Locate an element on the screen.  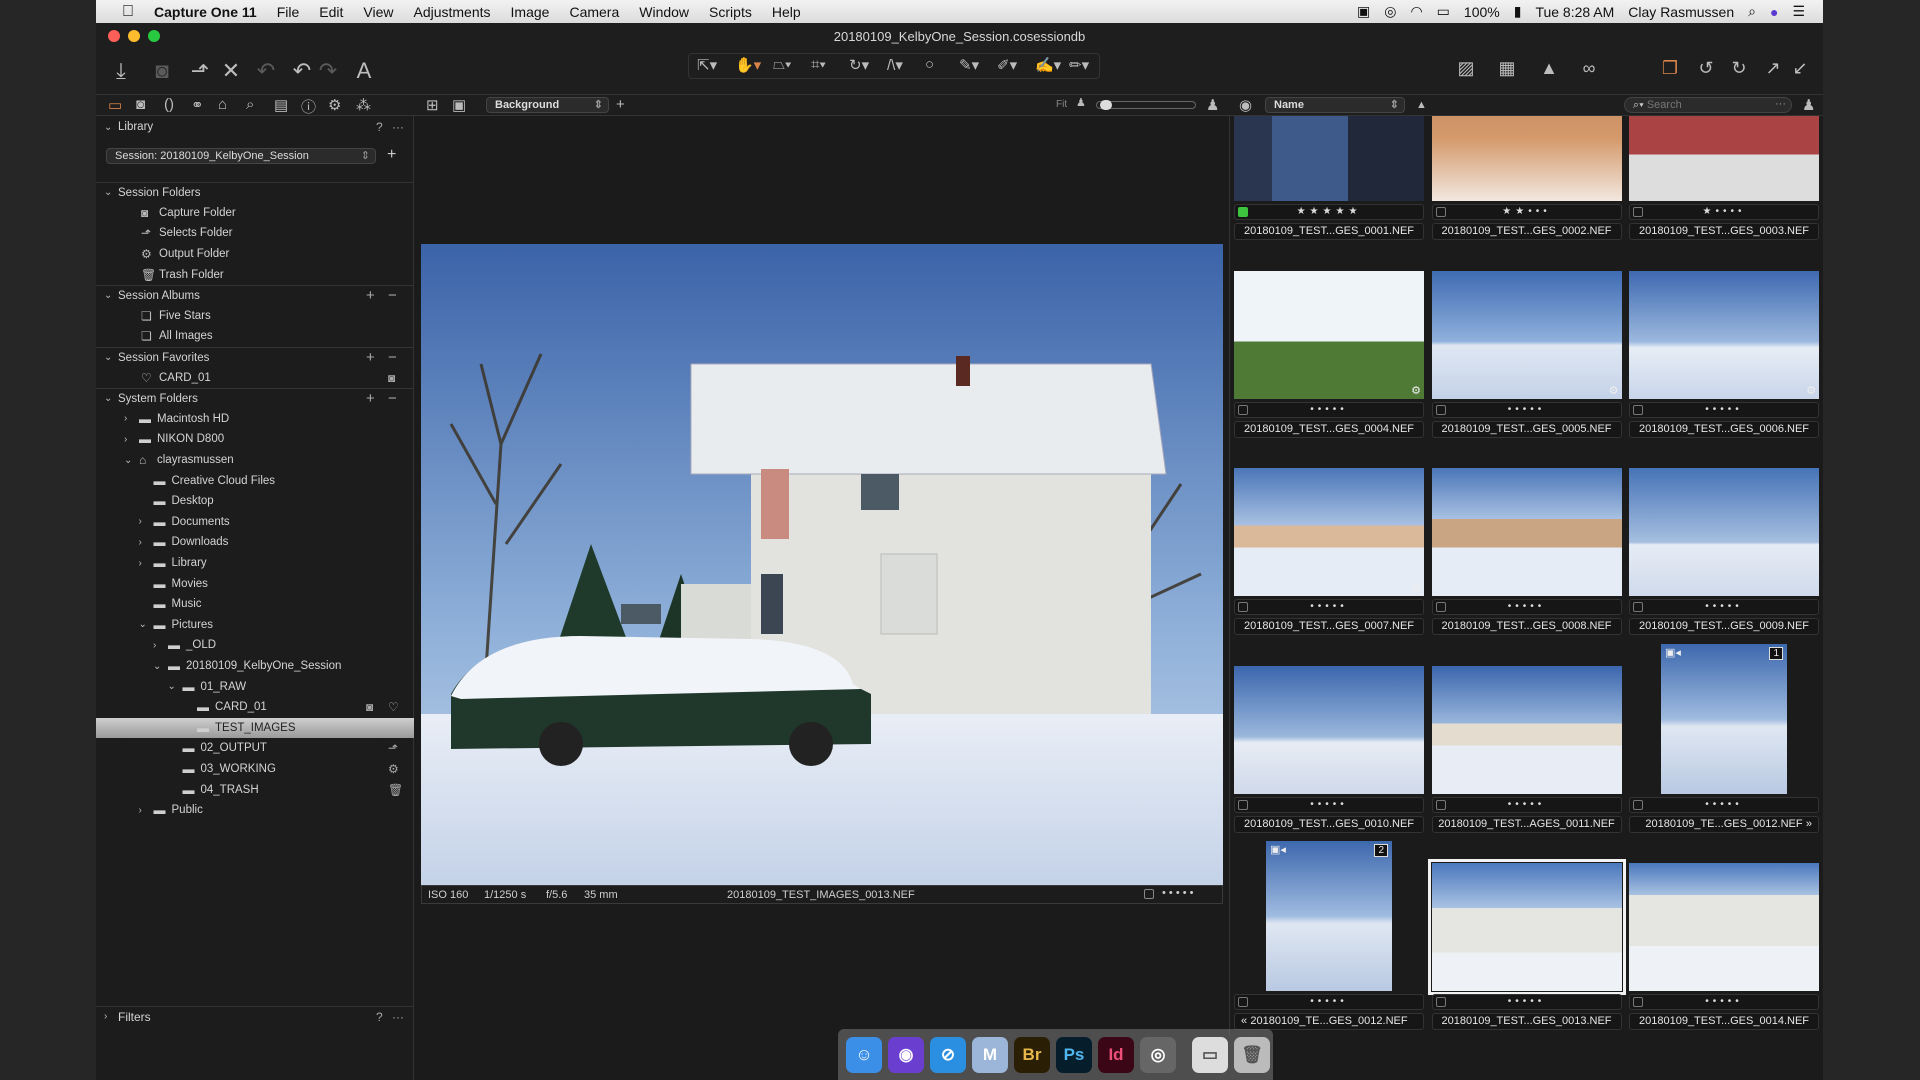
rotate-right-icon: ↻ is located at coordinates (1739, 68).